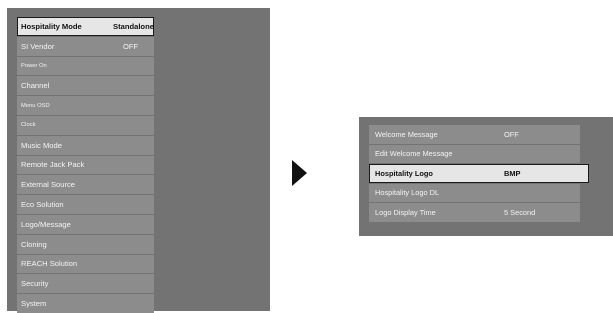 The image size is (613, 313). Describe the element at coordinates (34, 65) in the screenshot. I see `menu-item-label: Power On` at that location.